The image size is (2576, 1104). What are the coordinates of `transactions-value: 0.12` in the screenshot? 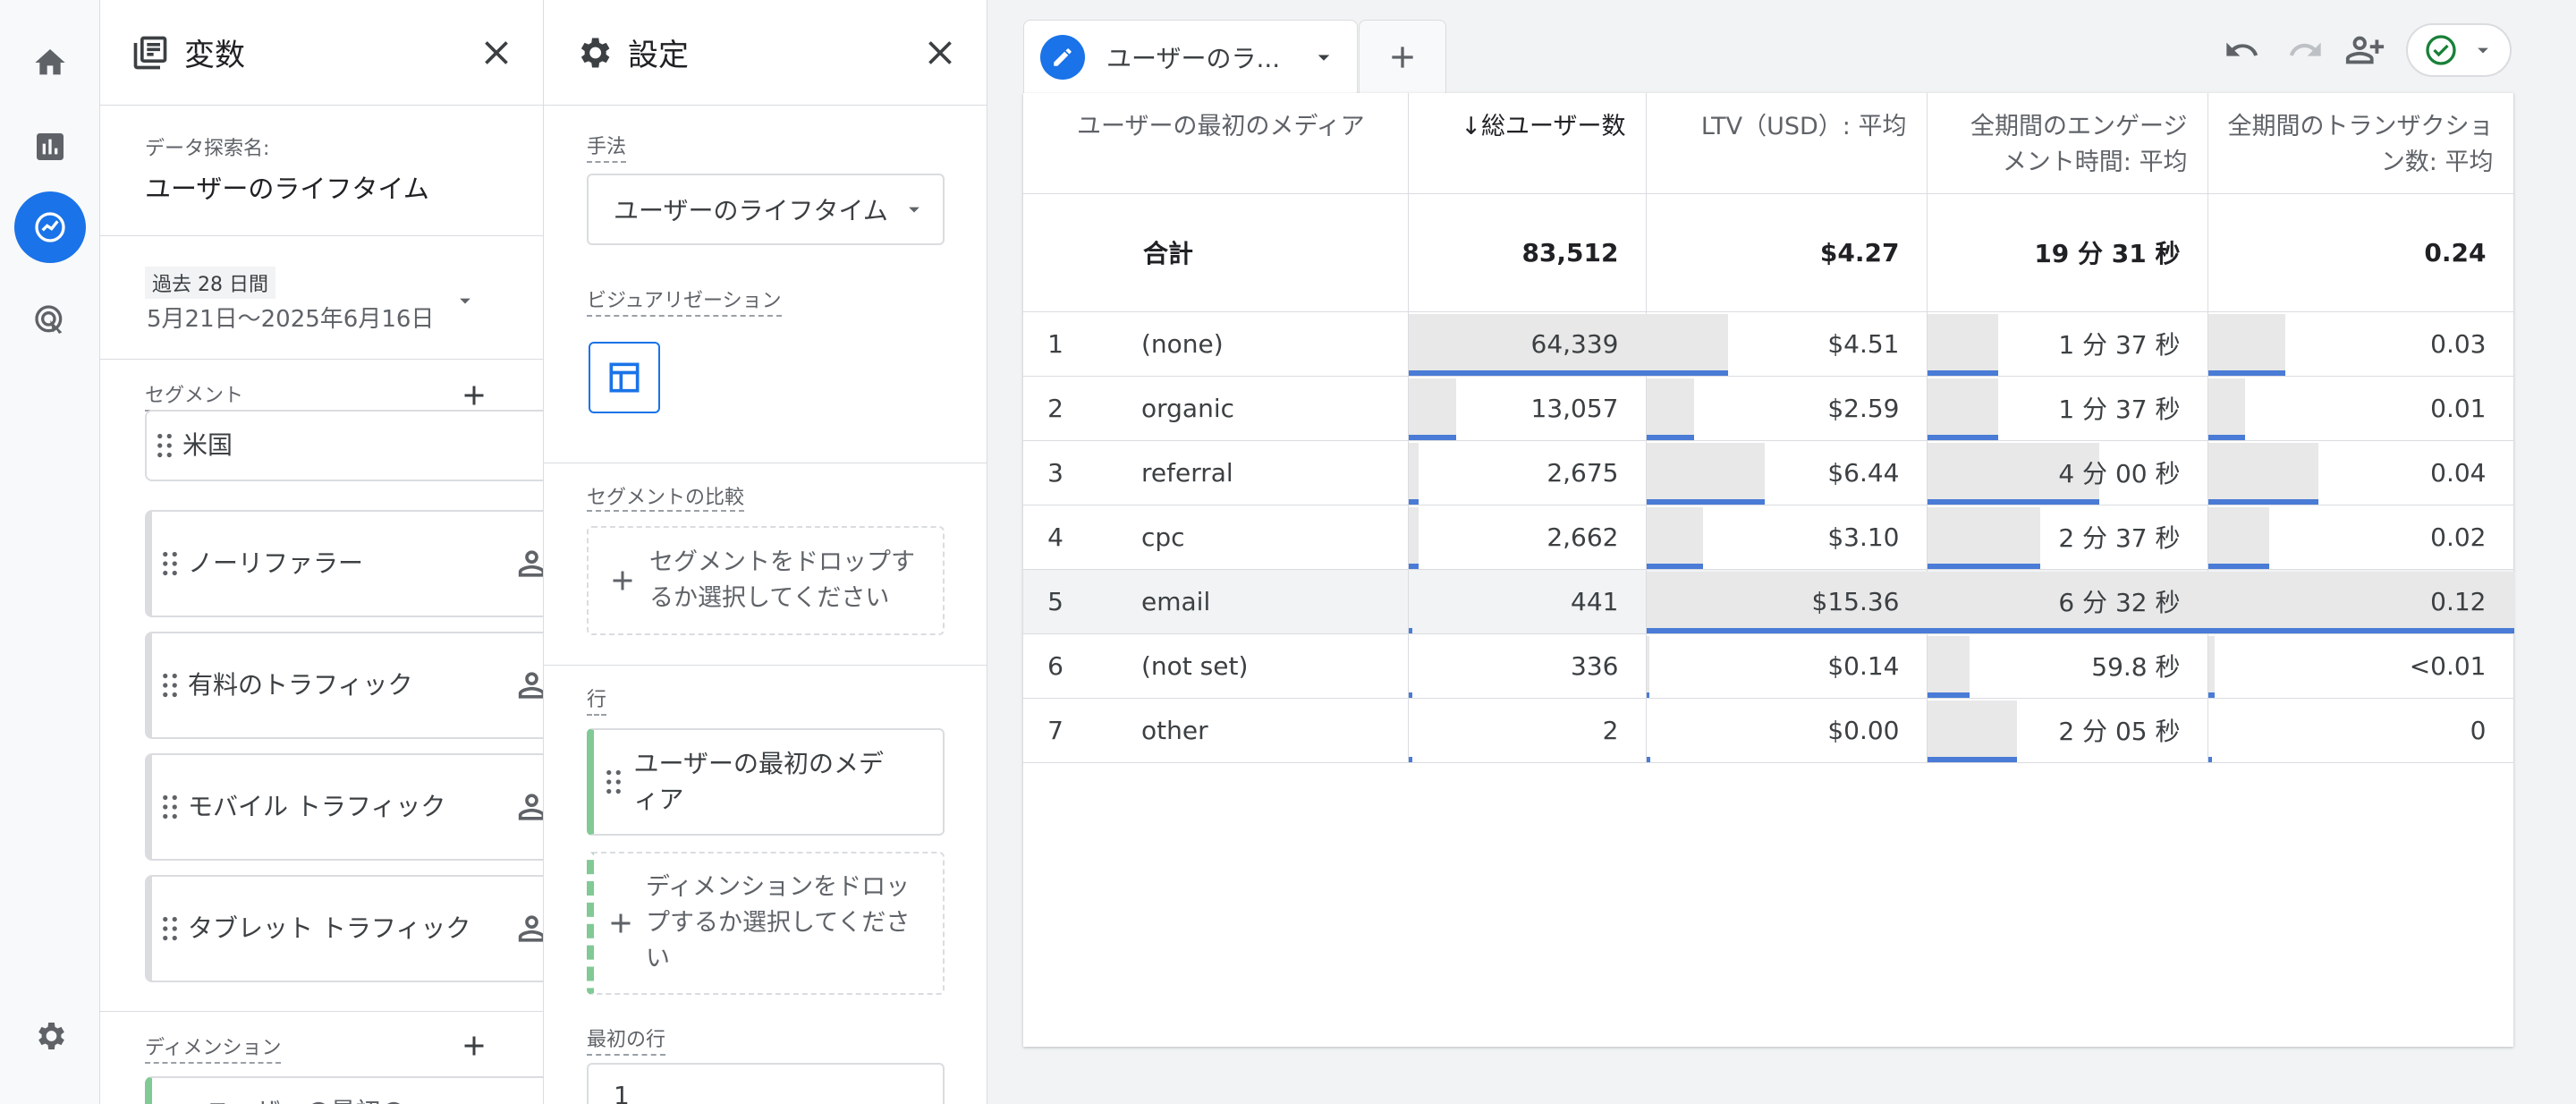 It's located at (2458, 601).